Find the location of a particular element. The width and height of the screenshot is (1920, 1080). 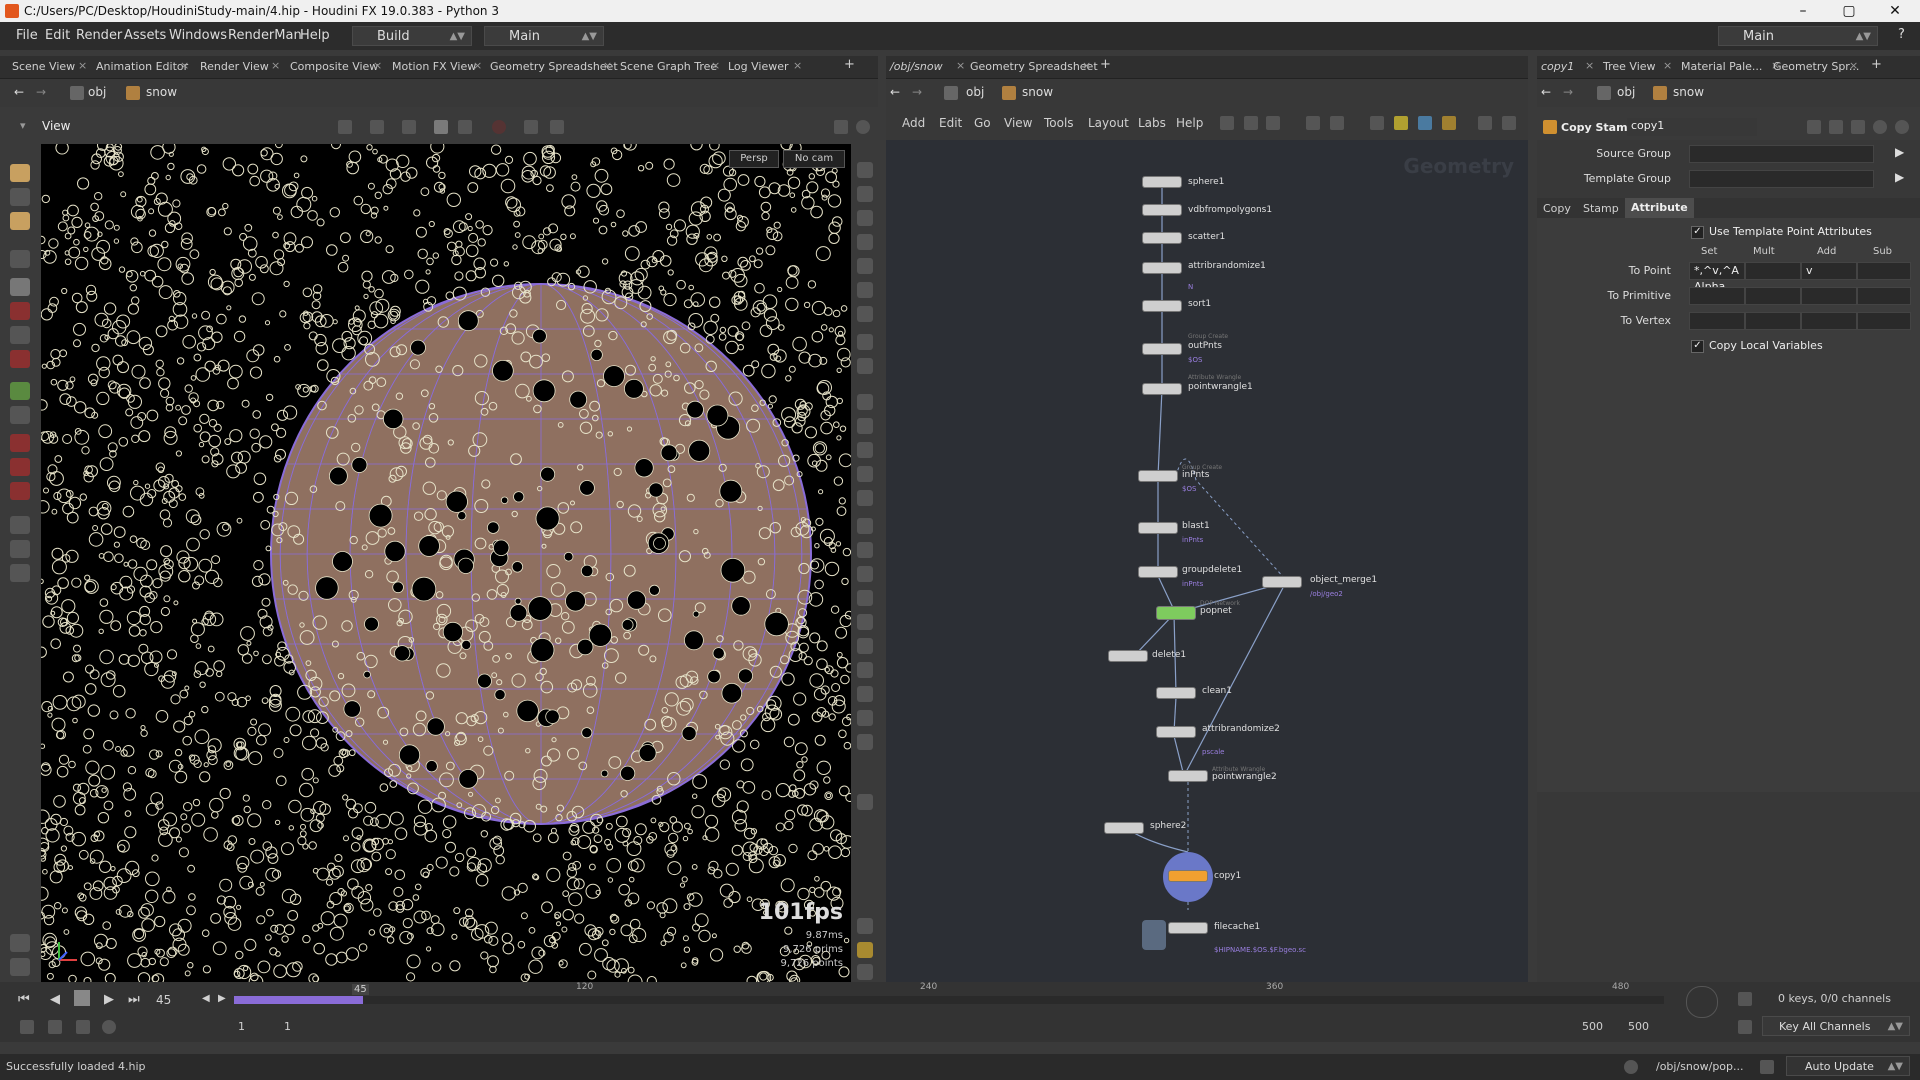

shading-icon is located at coordinates (865, 266).